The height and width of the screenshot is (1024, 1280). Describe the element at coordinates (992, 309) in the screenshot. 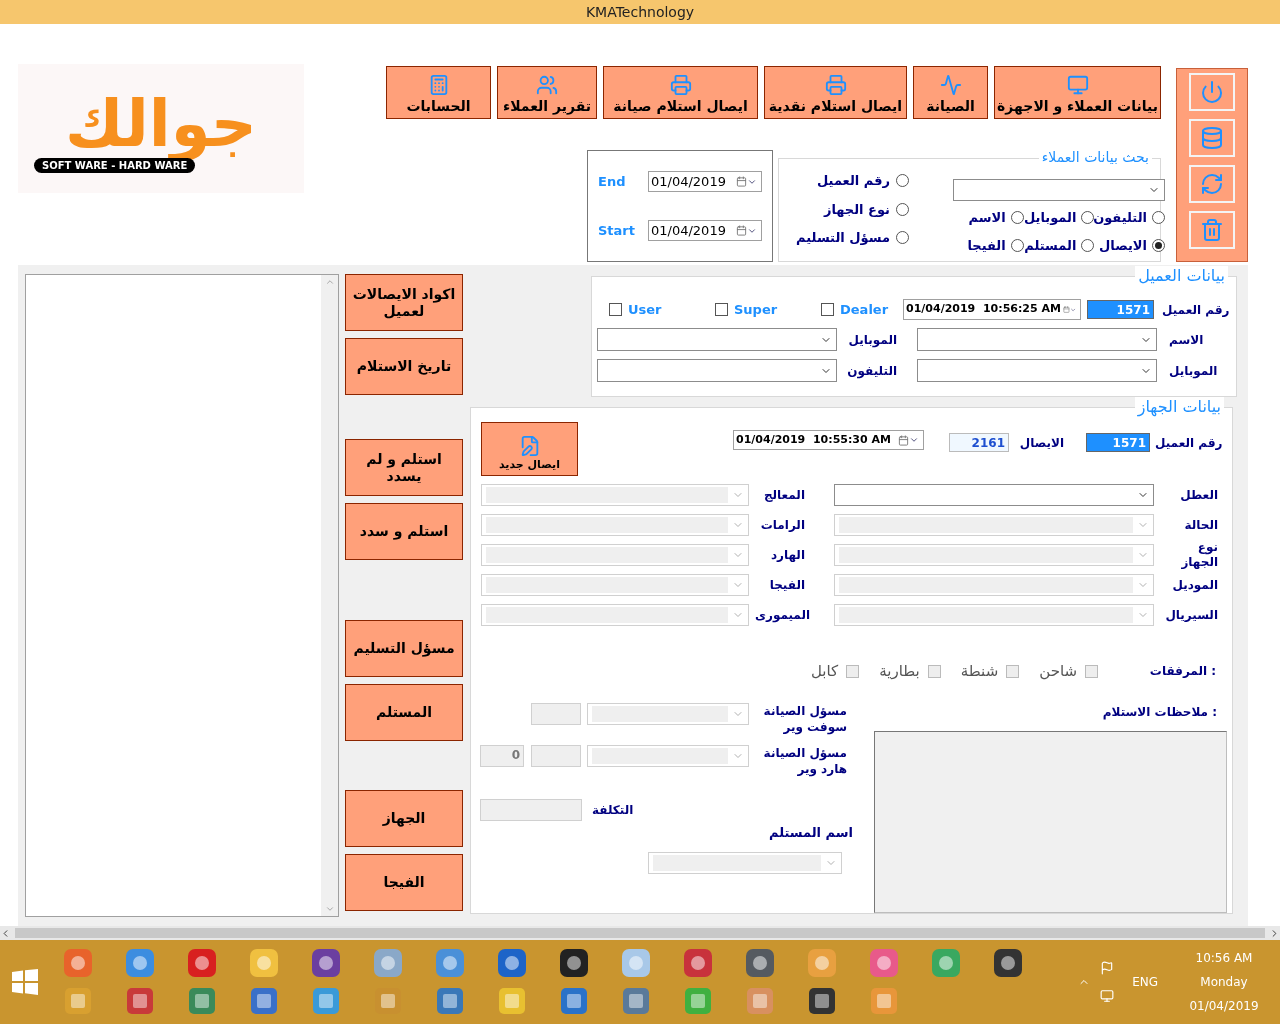

I see `date-time-field: 01/04/2019 10:56:25 AM` at that location.